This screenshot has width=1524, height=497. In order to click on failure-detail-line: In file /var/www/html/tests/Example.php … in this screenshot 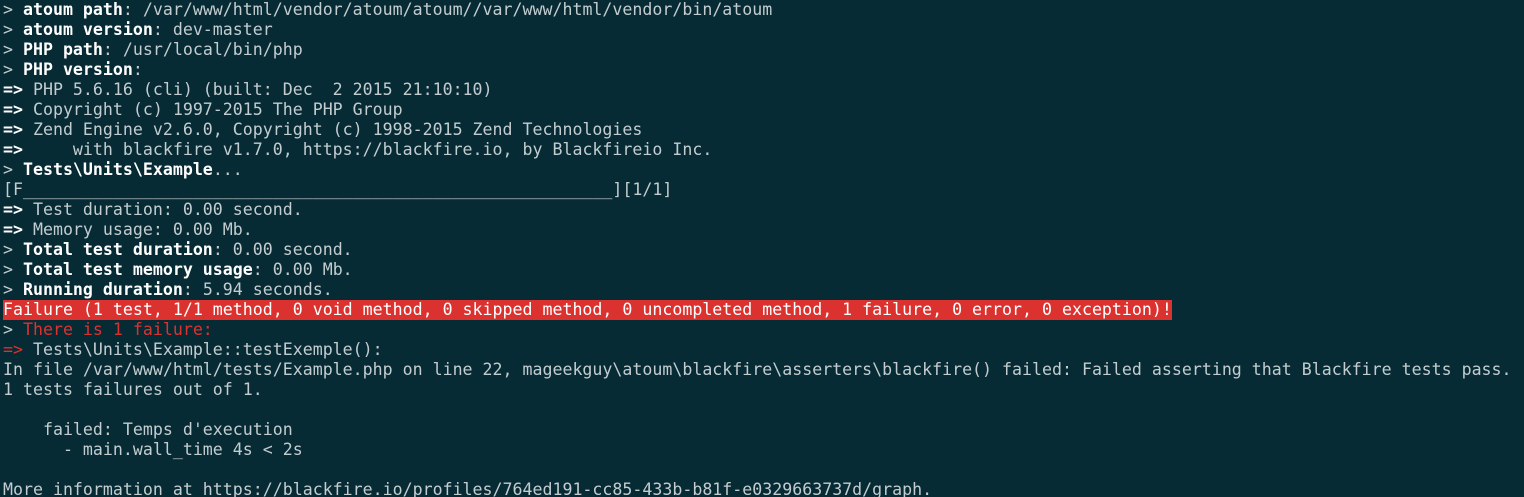, I will do `click(763, 370)`.